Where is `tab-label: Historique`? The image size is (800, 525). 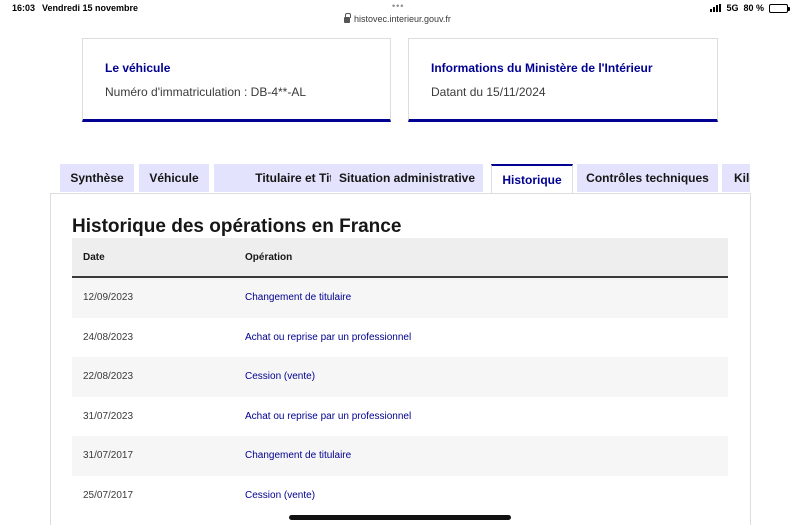 tab-label: Historique is located at coordinates (532, 180).